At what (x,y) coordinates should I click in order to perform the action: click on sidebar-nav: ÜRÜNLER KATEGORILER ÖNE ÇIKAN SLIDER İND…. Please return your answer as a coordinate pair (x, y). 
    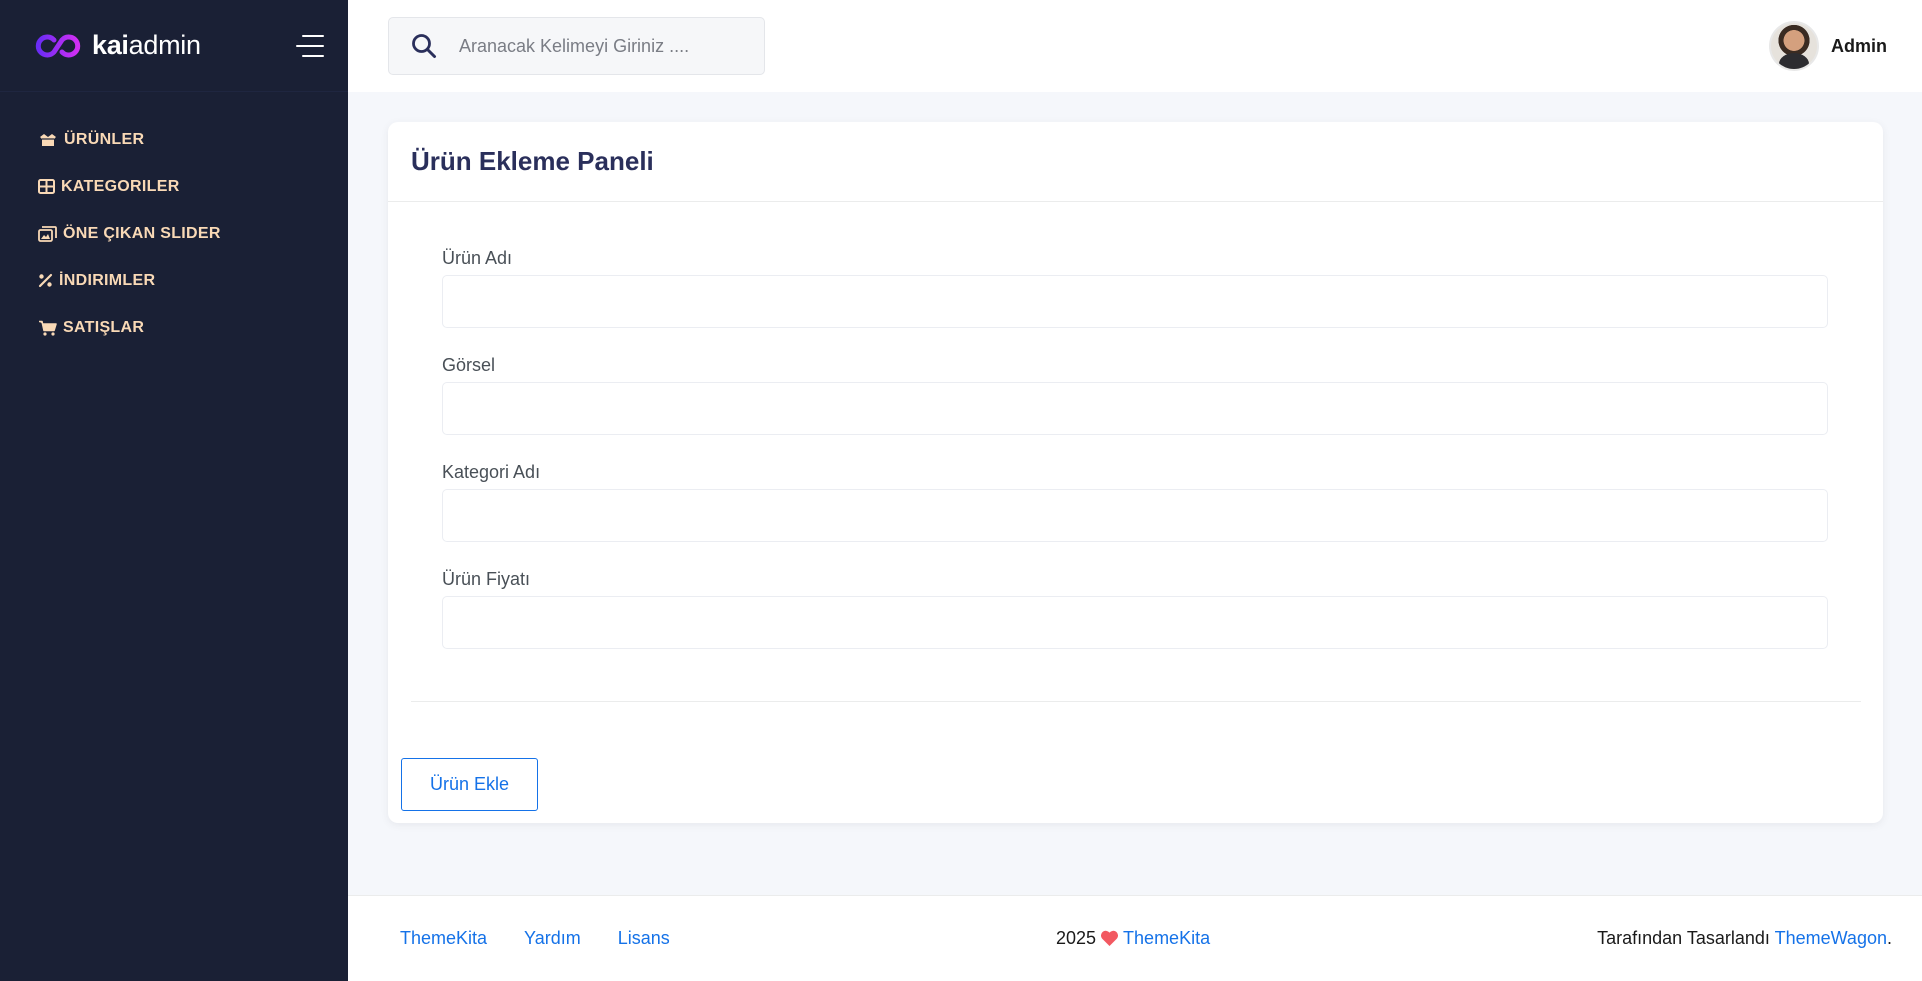
    Looking at the image, I should click on (174, 221).